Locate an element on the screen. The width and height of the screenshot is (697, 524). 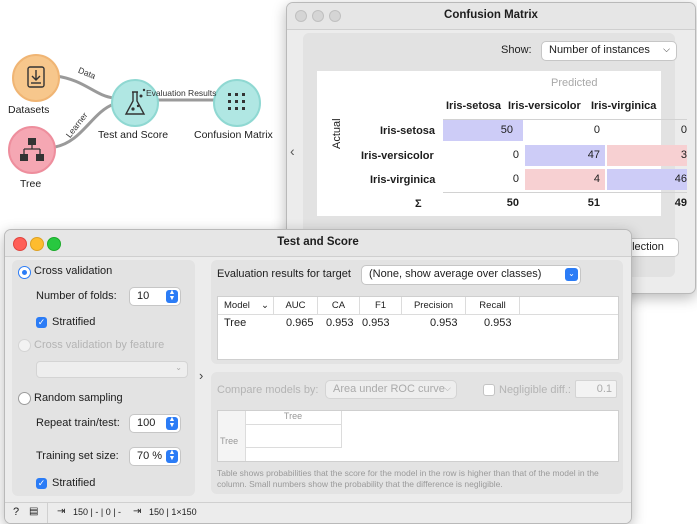
cm-title: Confusion Matrix is located at coordinates (491, 15).